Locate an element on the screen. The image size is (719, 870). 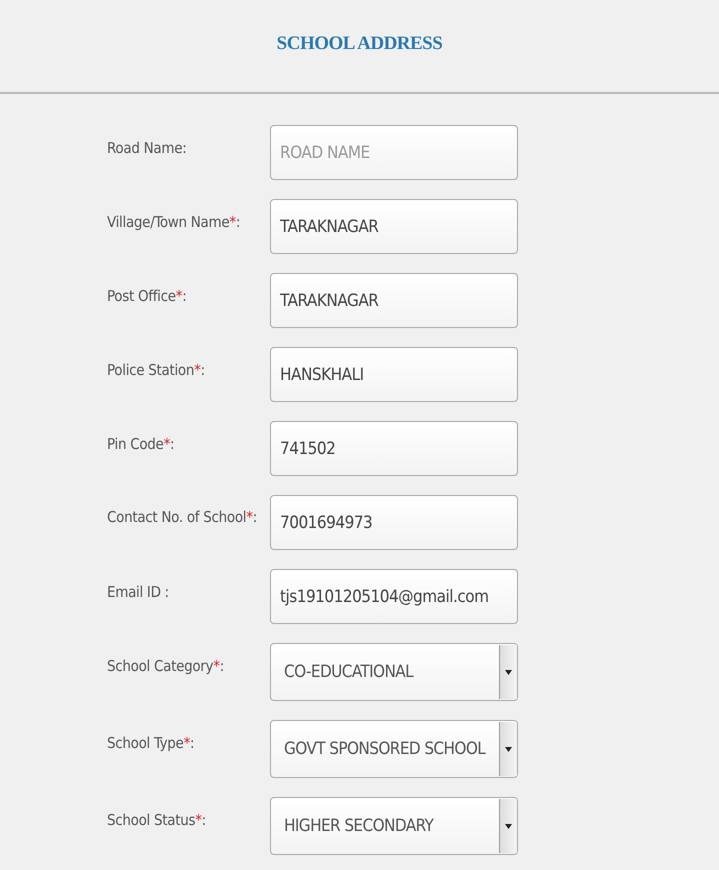
section-title: SCHOOL ADDRESS is located at coordinates (359, 44).